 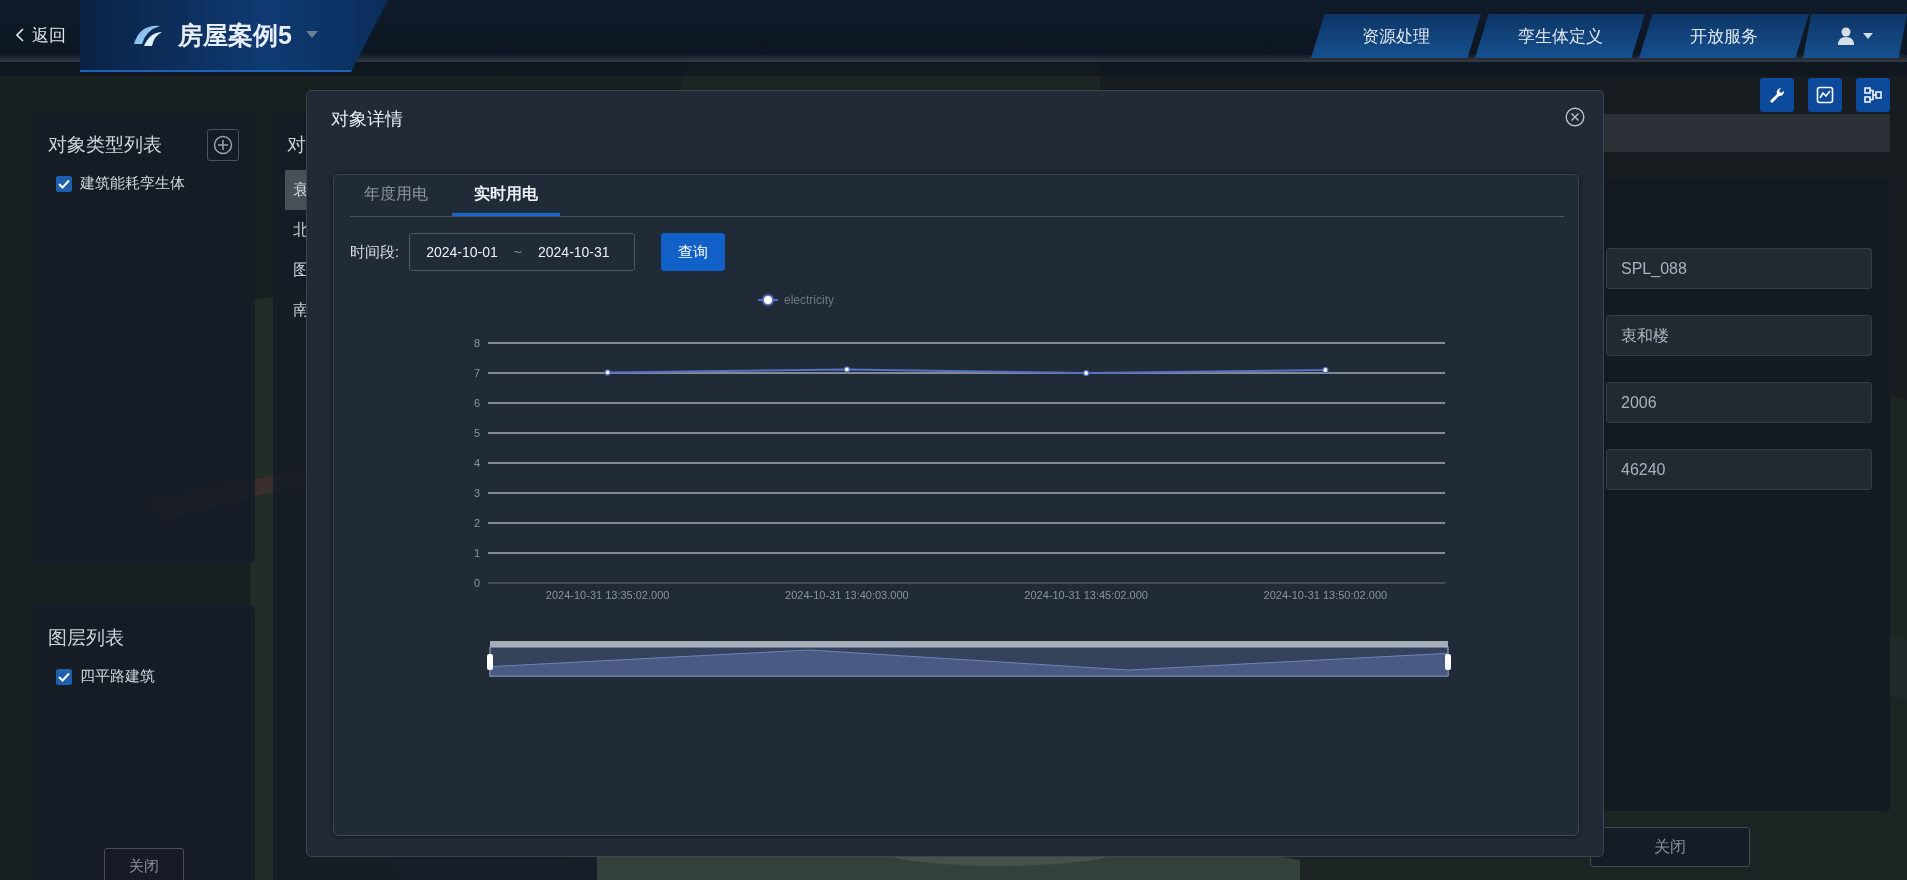 I want to click on axis-label: 0, so click(x=476, y=583).